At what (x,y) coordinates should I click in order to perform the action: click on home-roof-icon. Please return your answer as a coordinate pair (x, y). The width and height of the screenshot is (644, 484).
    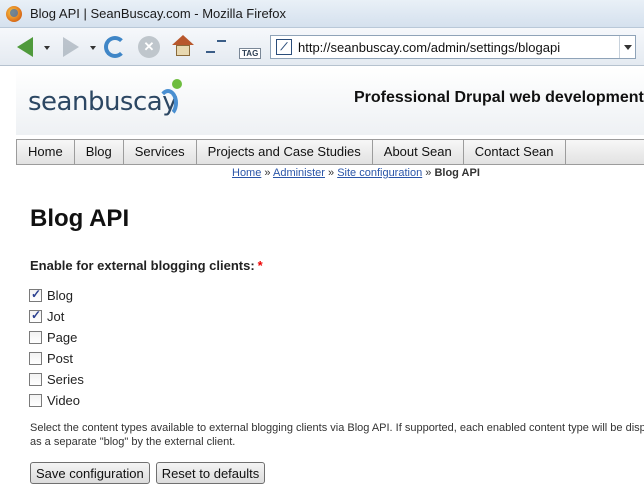
    Looking at the image, I should click on (183, 40).